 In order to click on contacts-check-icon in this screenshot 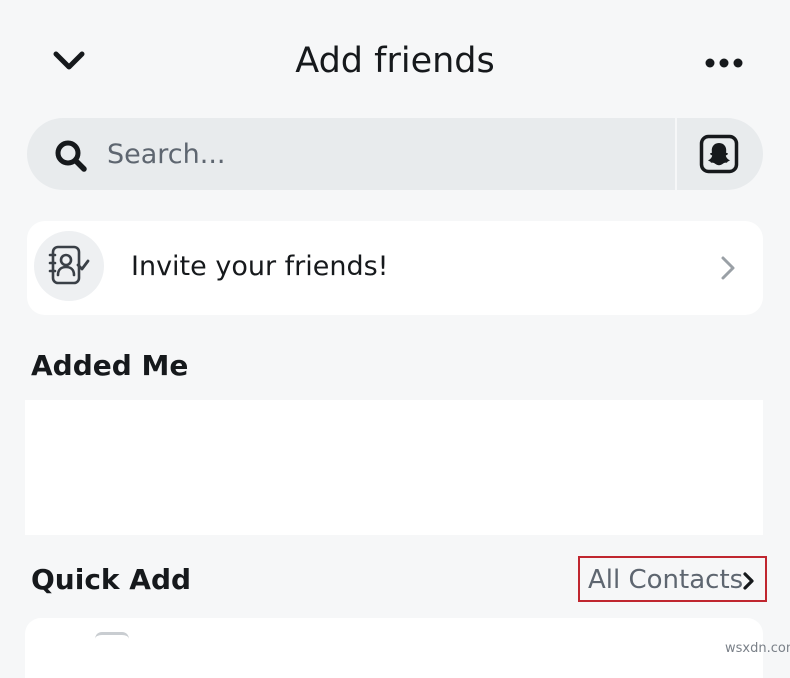, I will do `click(69, 265)`.